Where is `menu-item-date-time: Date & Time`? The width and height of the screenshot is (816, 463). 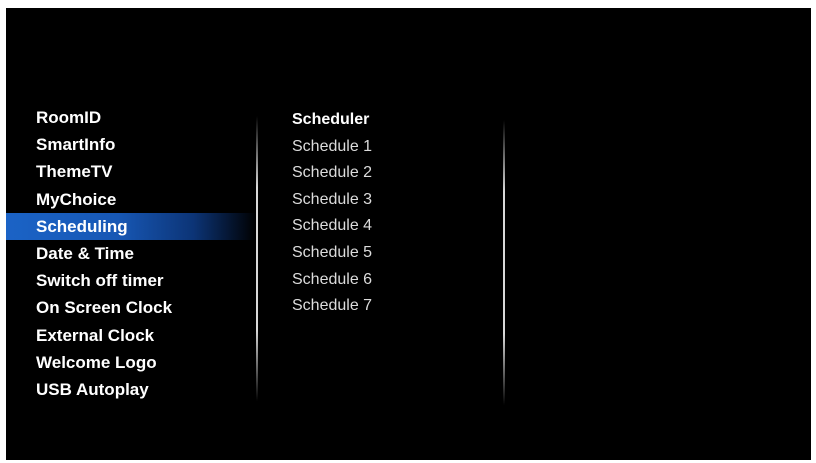
menu-item-date-time: Date & Time is located at coordinates (131, 253).